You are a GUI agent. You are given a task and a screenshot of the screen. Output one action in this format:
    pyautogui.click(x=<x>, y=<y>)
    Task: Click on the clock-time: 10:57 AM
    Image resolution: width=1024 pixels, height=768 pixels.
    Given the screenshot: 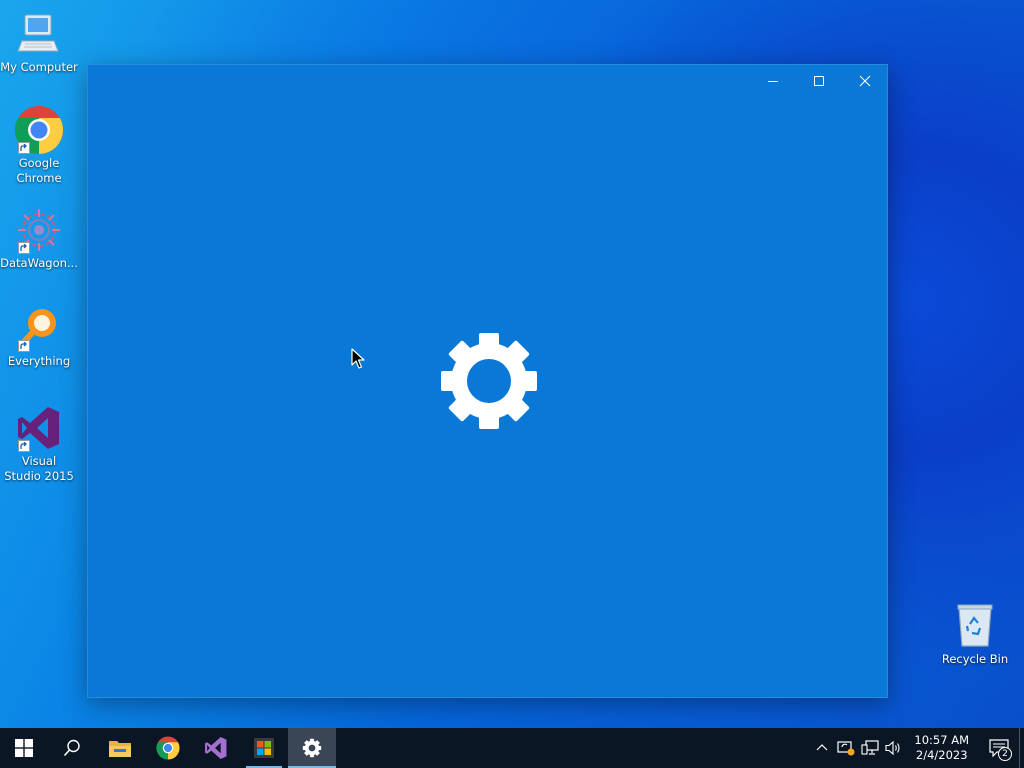 What is the action you would take?
    pyautogui.click(x=941, y=740)
    